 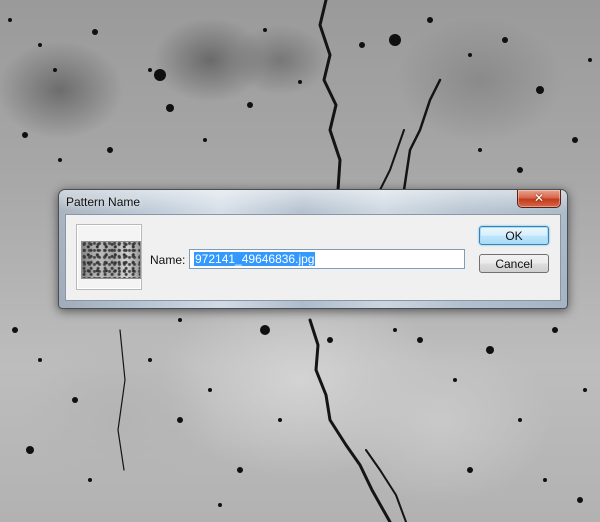 I want to click on dialog-title: Pattern Name, so click(x=103, y=202).